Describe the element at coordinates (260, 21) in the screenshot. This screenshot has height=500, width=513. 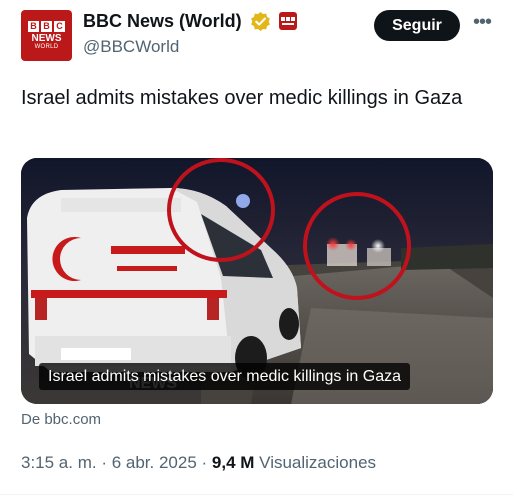
I see `verified-badge-icon` at that location.